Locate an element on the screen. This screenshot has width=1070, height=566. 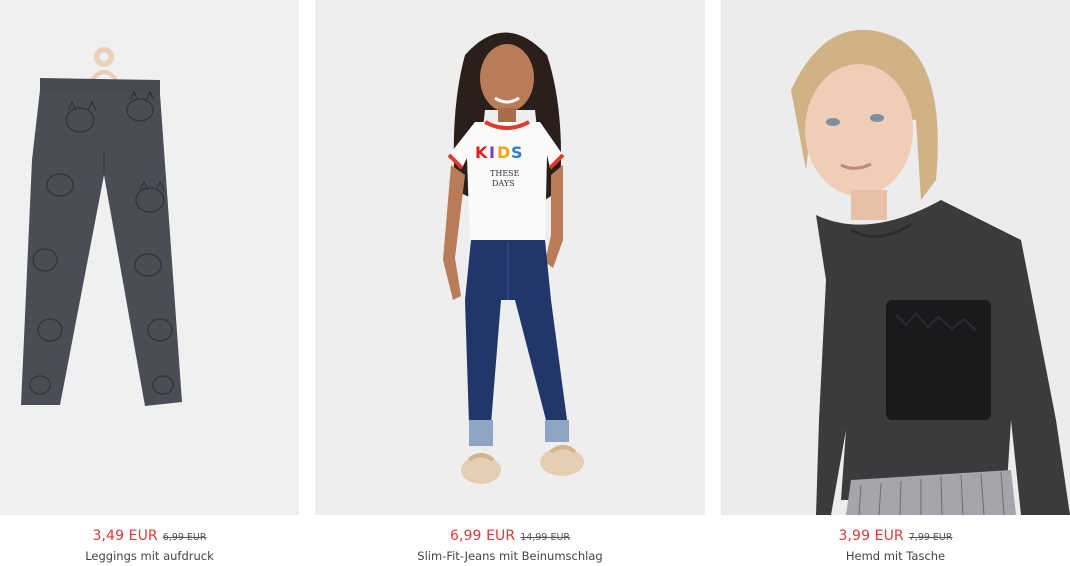
original-price: 14,99 EUR is located at coordinates (545, 537).